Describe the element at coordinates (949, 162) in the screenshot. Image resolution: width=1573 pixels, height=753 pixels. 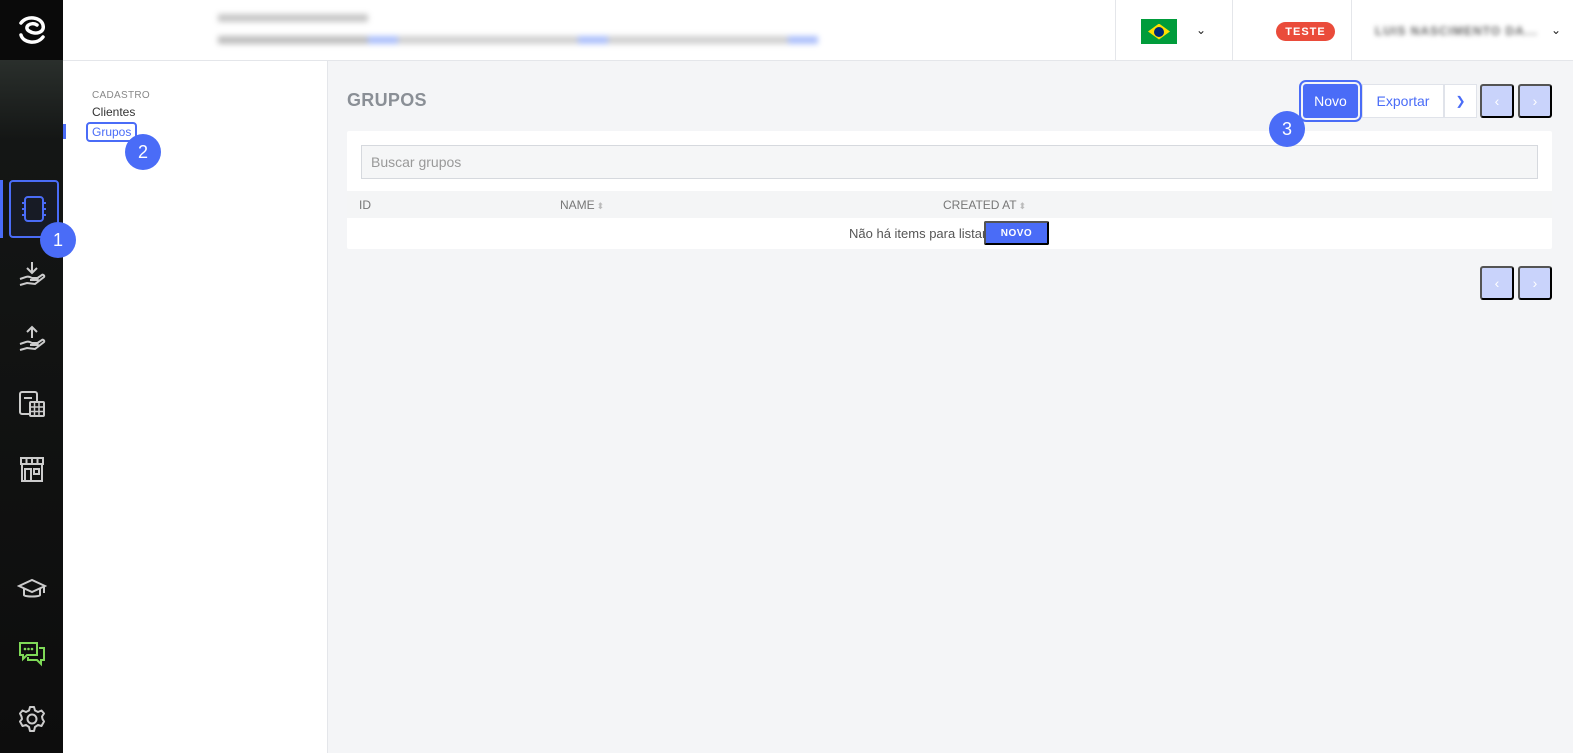
I see `search-input: Buscar grupos` at that location.